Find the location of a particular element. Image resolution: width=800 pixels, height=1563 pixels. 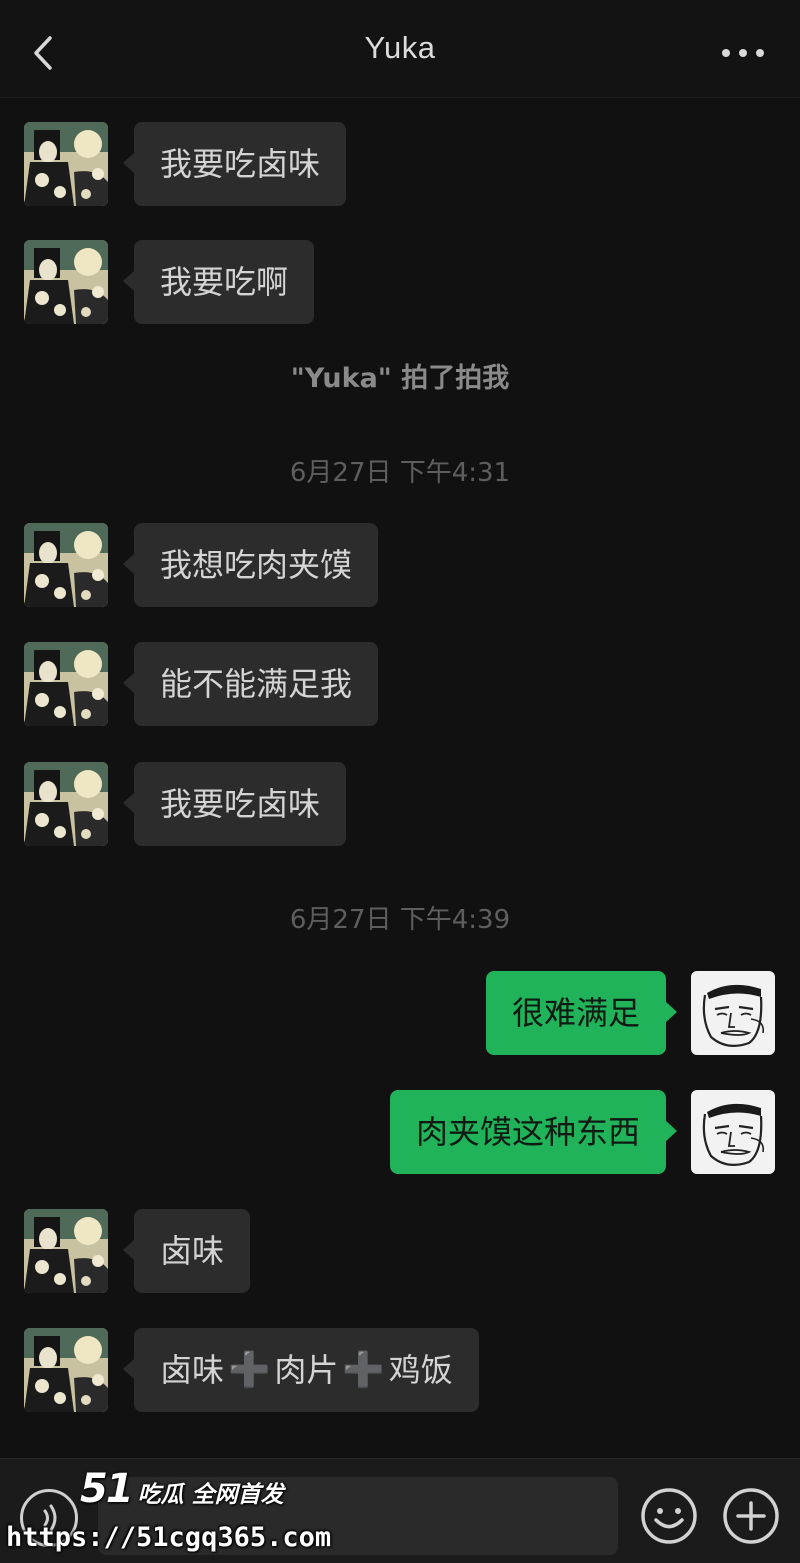

emoji-icon is located at coordinates (669, 1516).